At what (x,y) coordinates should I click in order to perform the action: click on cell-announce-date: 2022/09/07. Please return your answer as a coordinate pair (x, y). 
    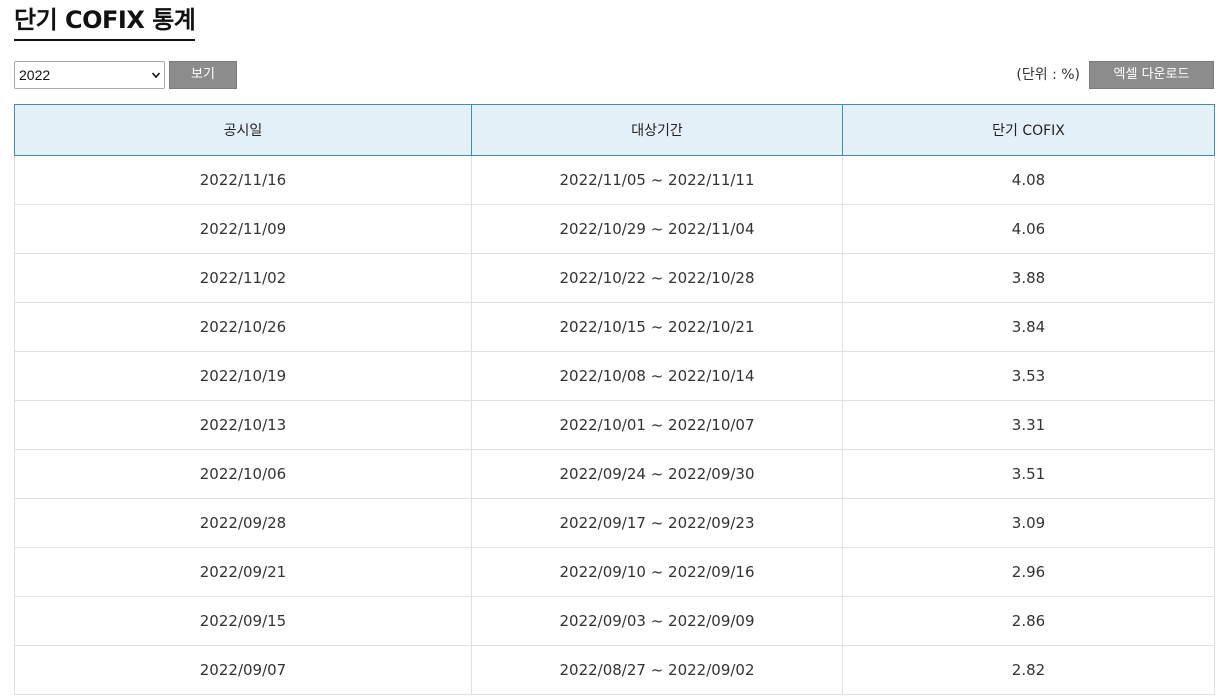
    Looking at the image, I should click on (243, 670).